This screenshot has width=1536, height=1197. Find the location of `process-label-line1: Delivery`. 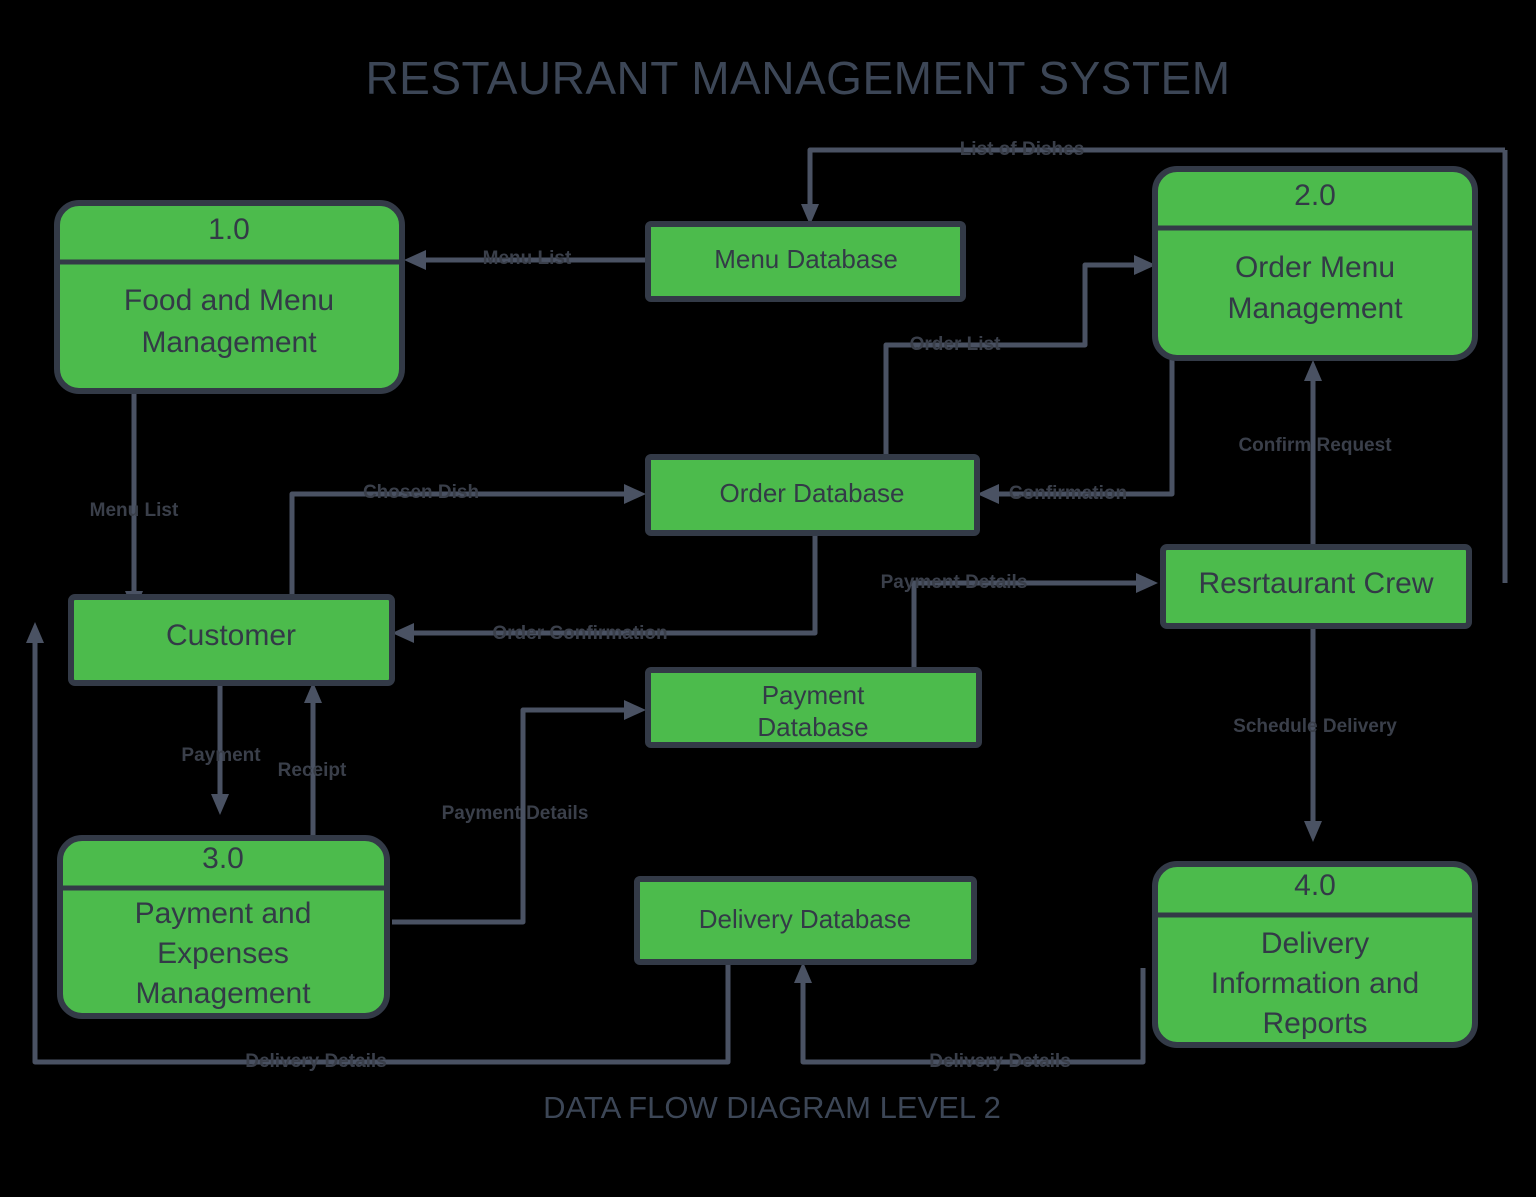

process-label-line1: Delivery is located at coordinates (1315, 943).